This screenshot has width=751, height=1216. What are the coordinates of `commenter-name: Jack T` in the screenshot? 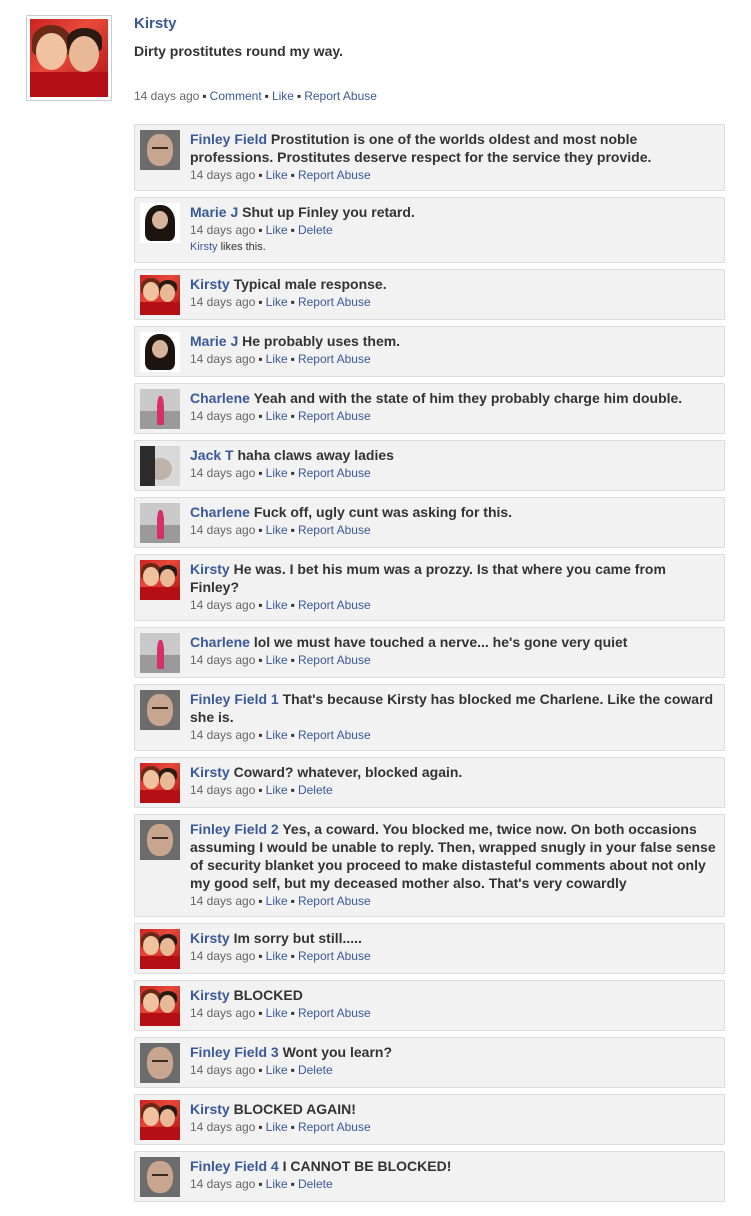 It's located at (212, 455).